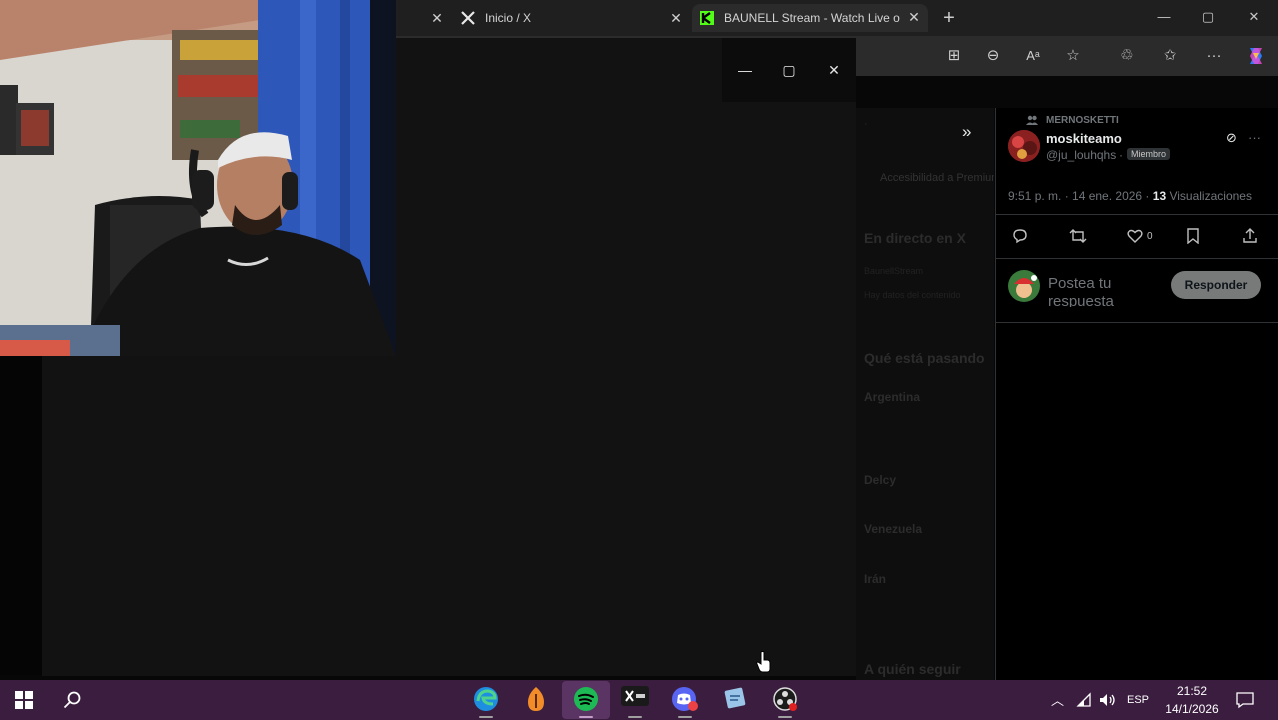 The height and width of the screenshot is (720, 1278). Describe the element at coordinates (1192, 691) in the screenshot. I see `clock-time: 21:52` at that location.